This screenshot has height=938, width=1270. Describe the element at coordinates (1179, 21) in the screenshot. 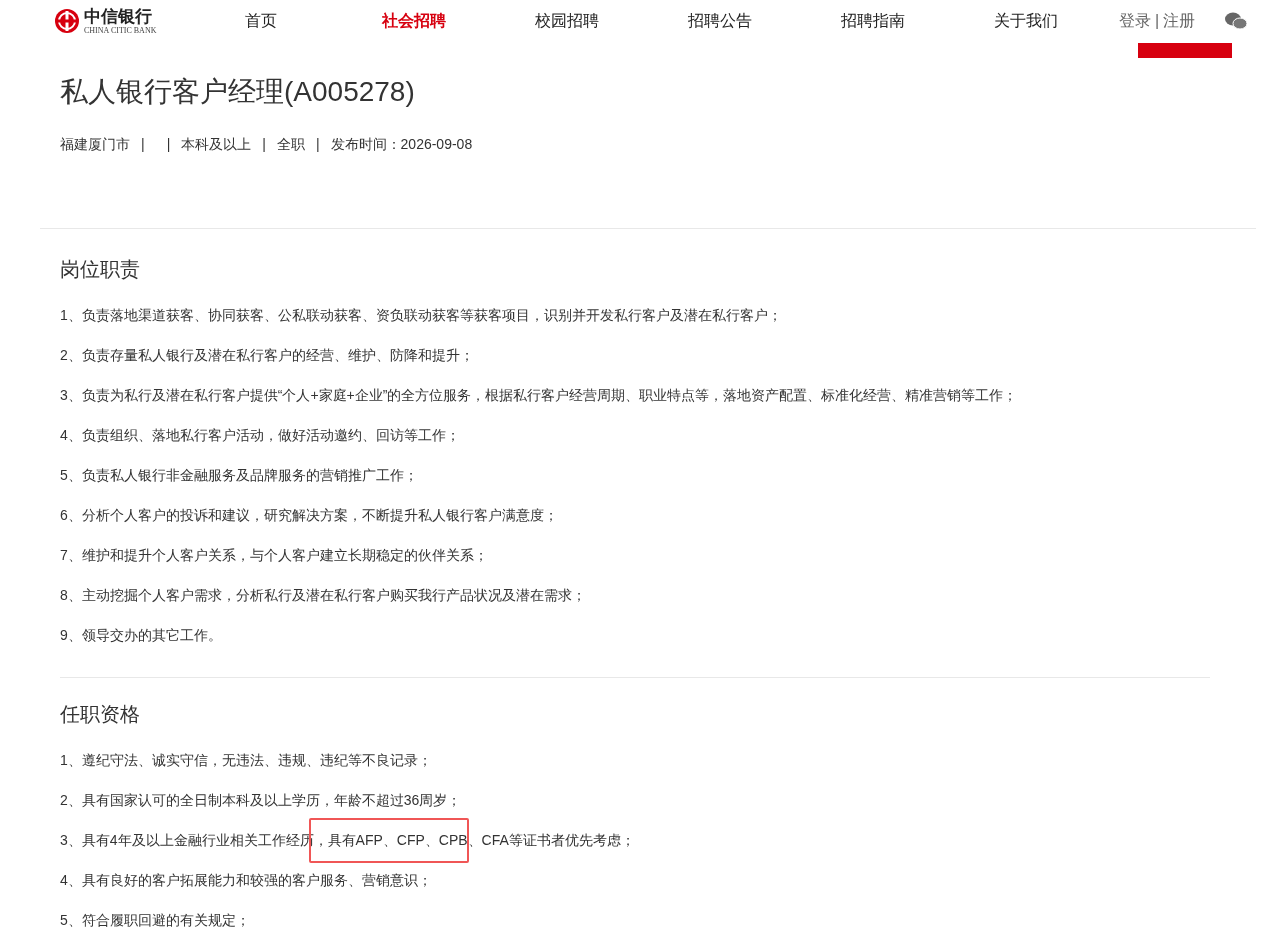

I see `register-link: 注册` at that location.